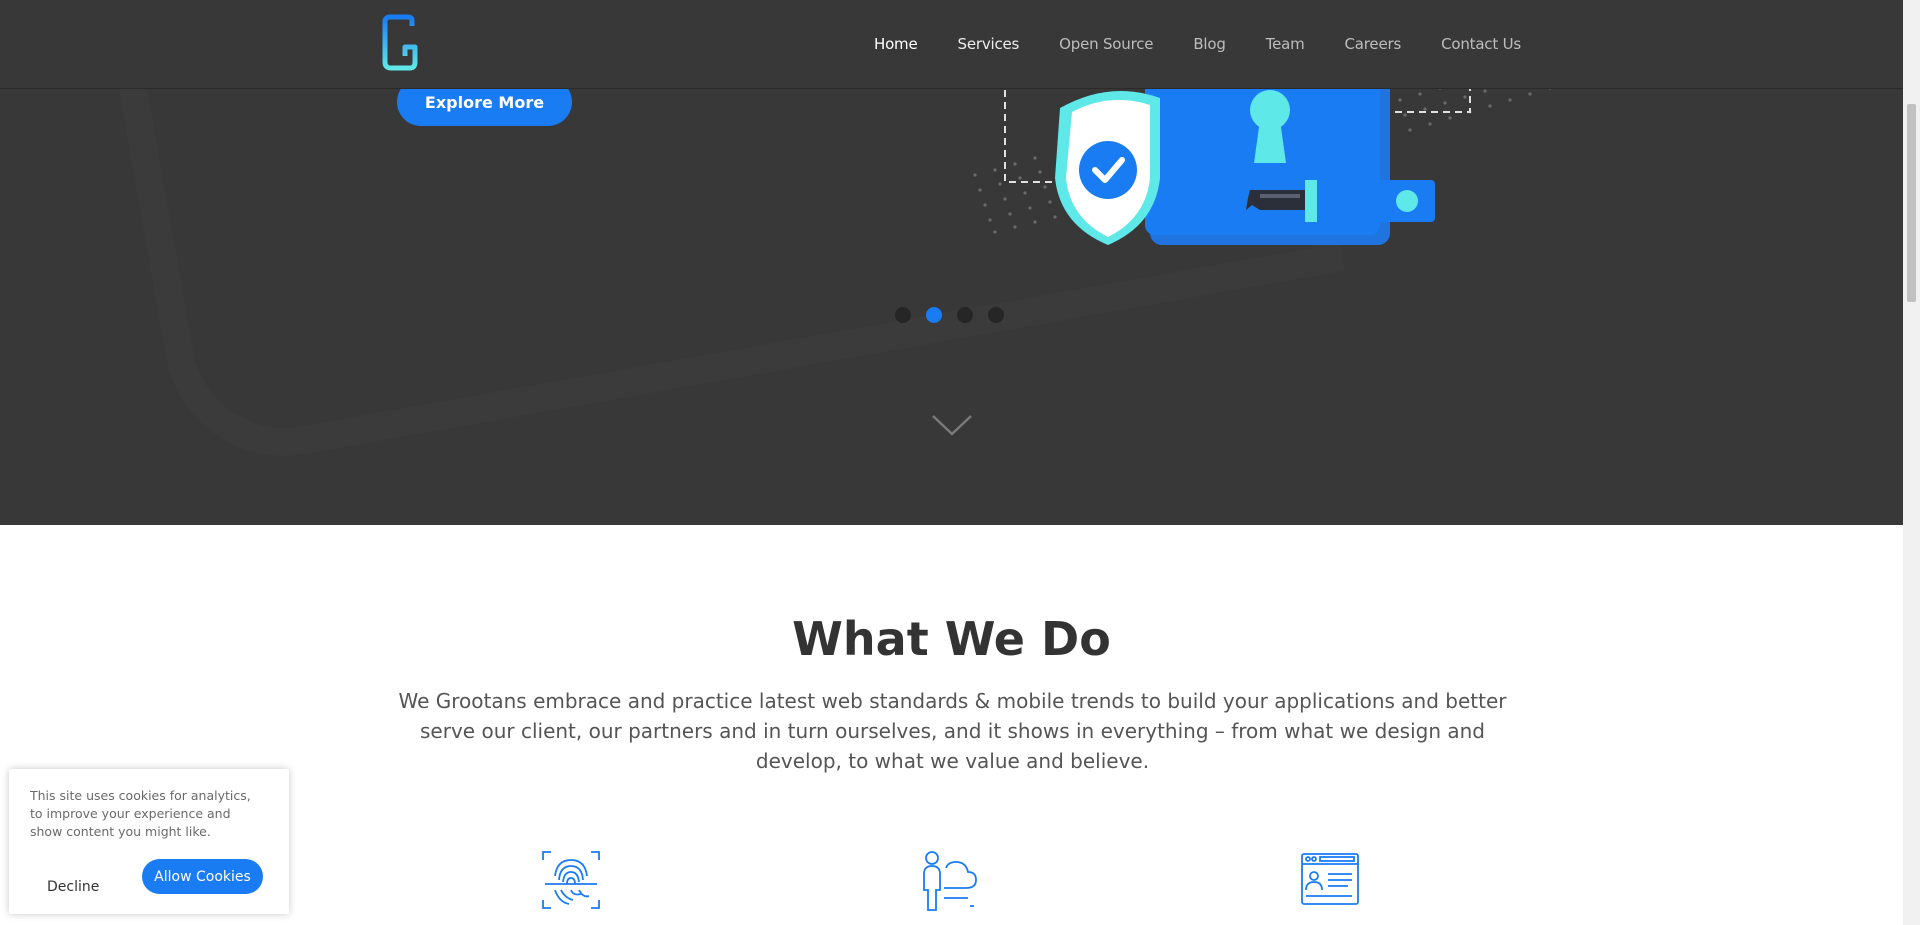 The image size is (1920, 925). Describe the element at coordinates (950, 881) in the screenshot. I see `person-cloud-icon` at that location.